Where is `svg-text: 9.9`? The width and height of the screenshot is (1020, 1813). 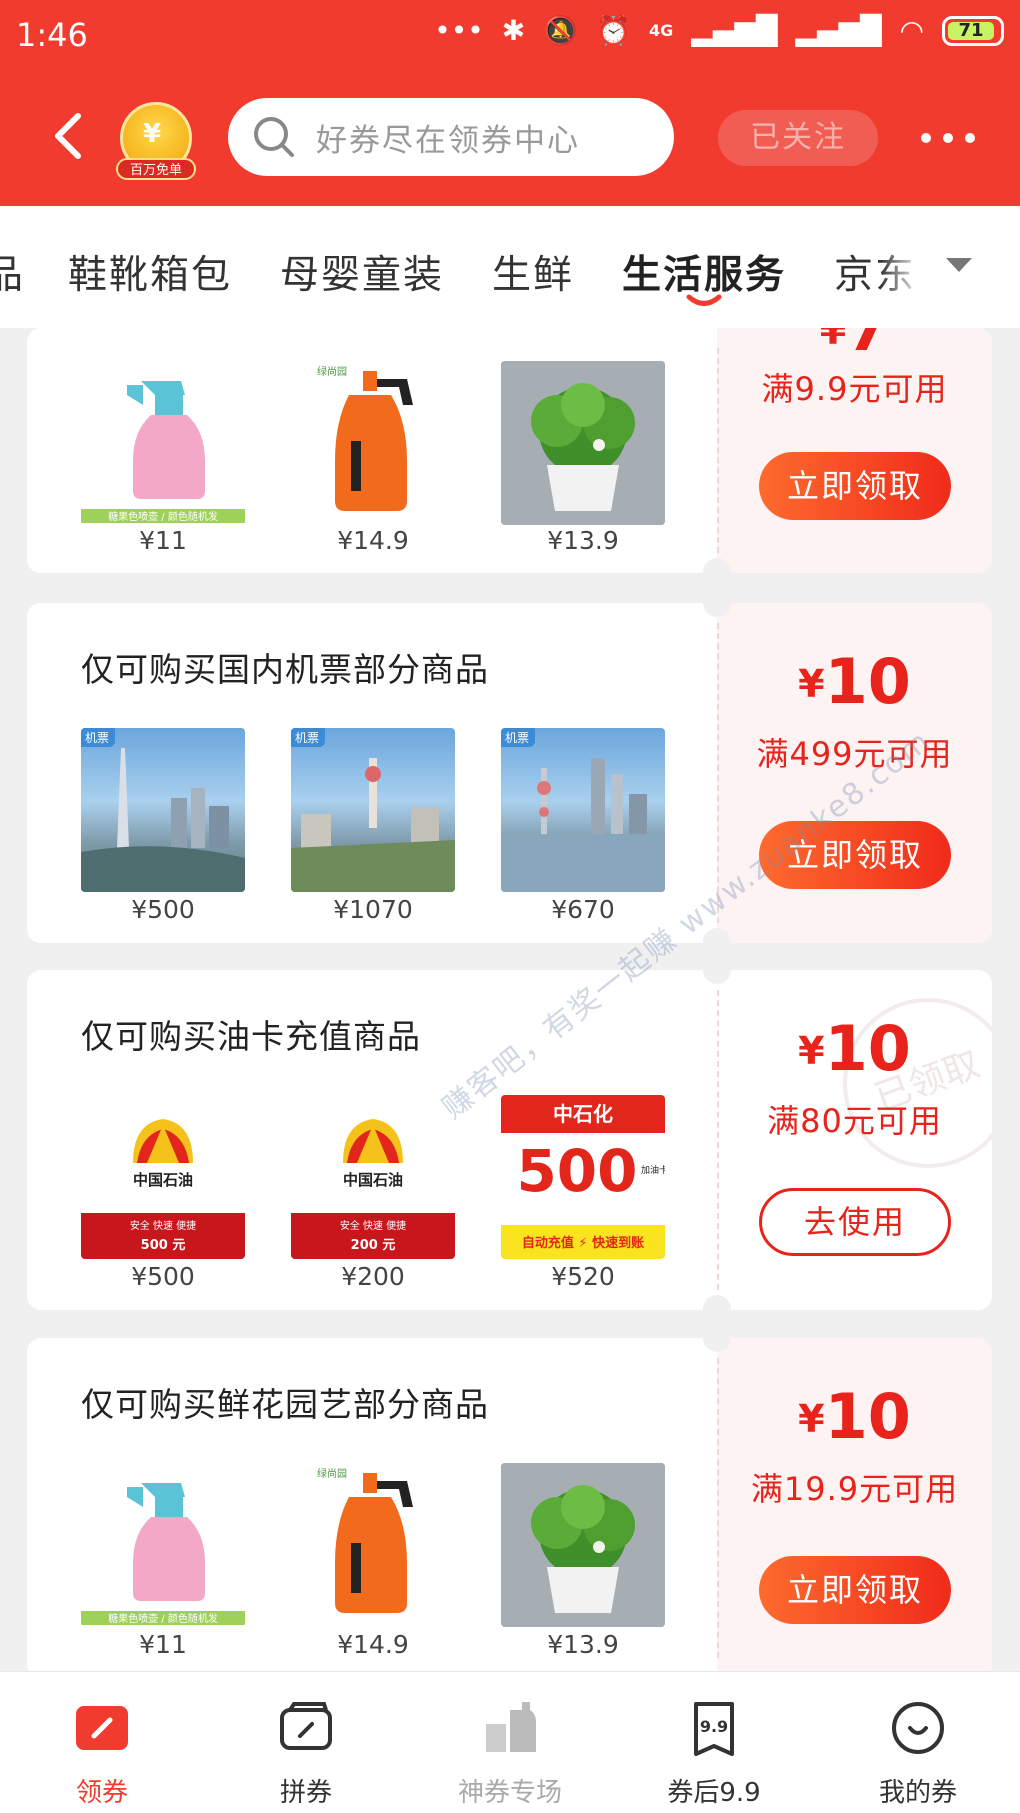
svg-text: 9.9 is located at coordinates (714, 1726).